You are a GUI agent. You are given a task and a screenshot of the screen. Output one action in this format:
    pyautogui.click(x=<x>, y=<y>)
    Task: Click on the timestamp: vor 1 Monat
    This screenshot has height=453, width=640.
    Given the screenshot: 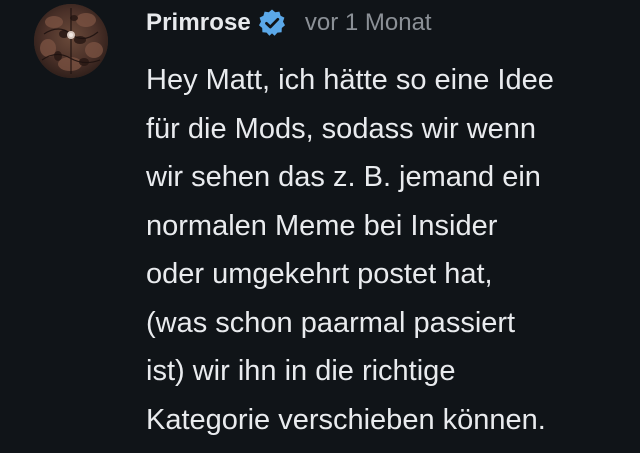 What is the action you would take?
    pyautogui.click(x=368, y=23)
    